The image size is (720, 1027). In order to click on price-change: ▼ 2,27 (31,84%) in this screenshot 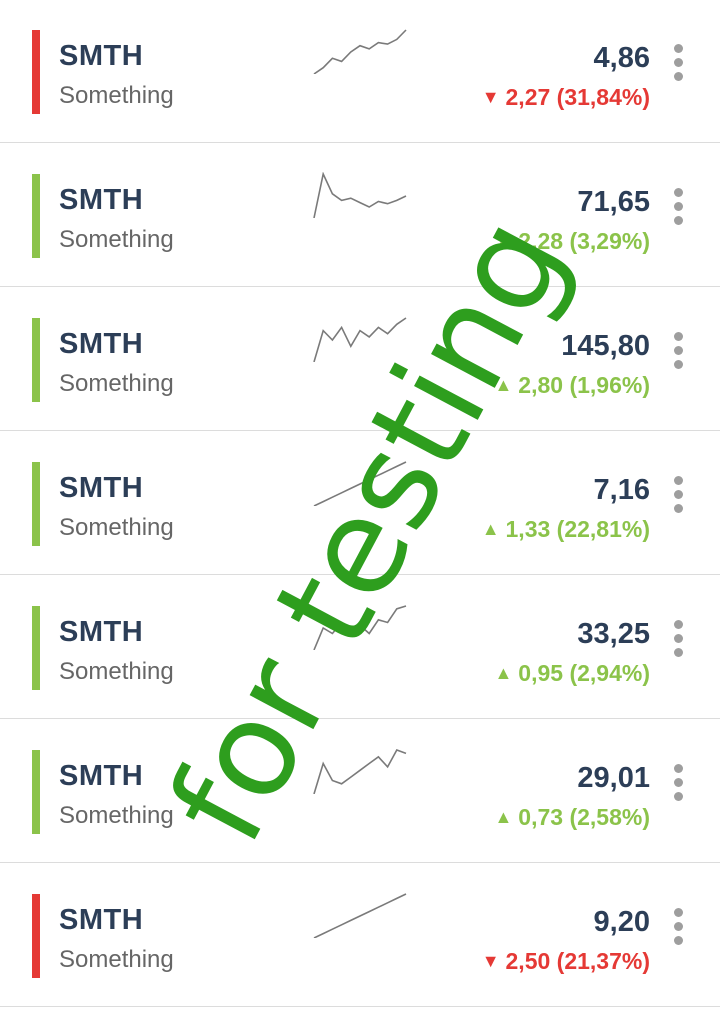, I will do `click(566, 97)`.